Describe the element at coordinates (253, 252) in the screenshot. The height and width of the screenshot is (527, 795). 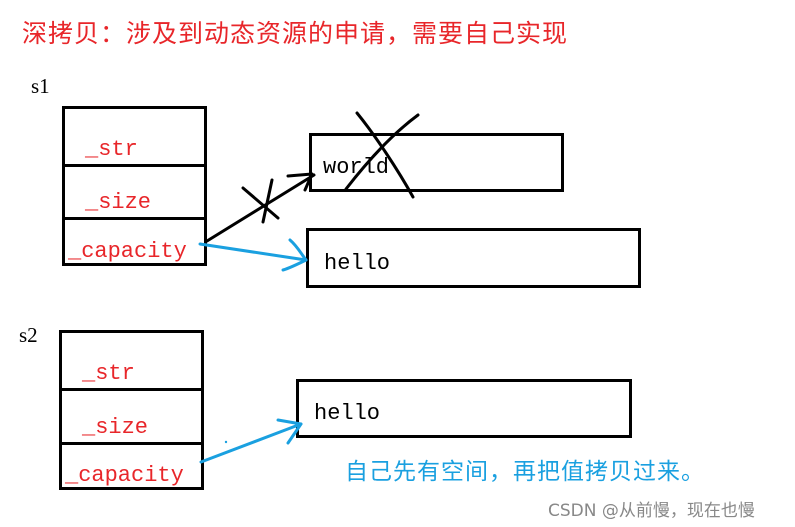
I see `s1-new-pointer-line` at that location.